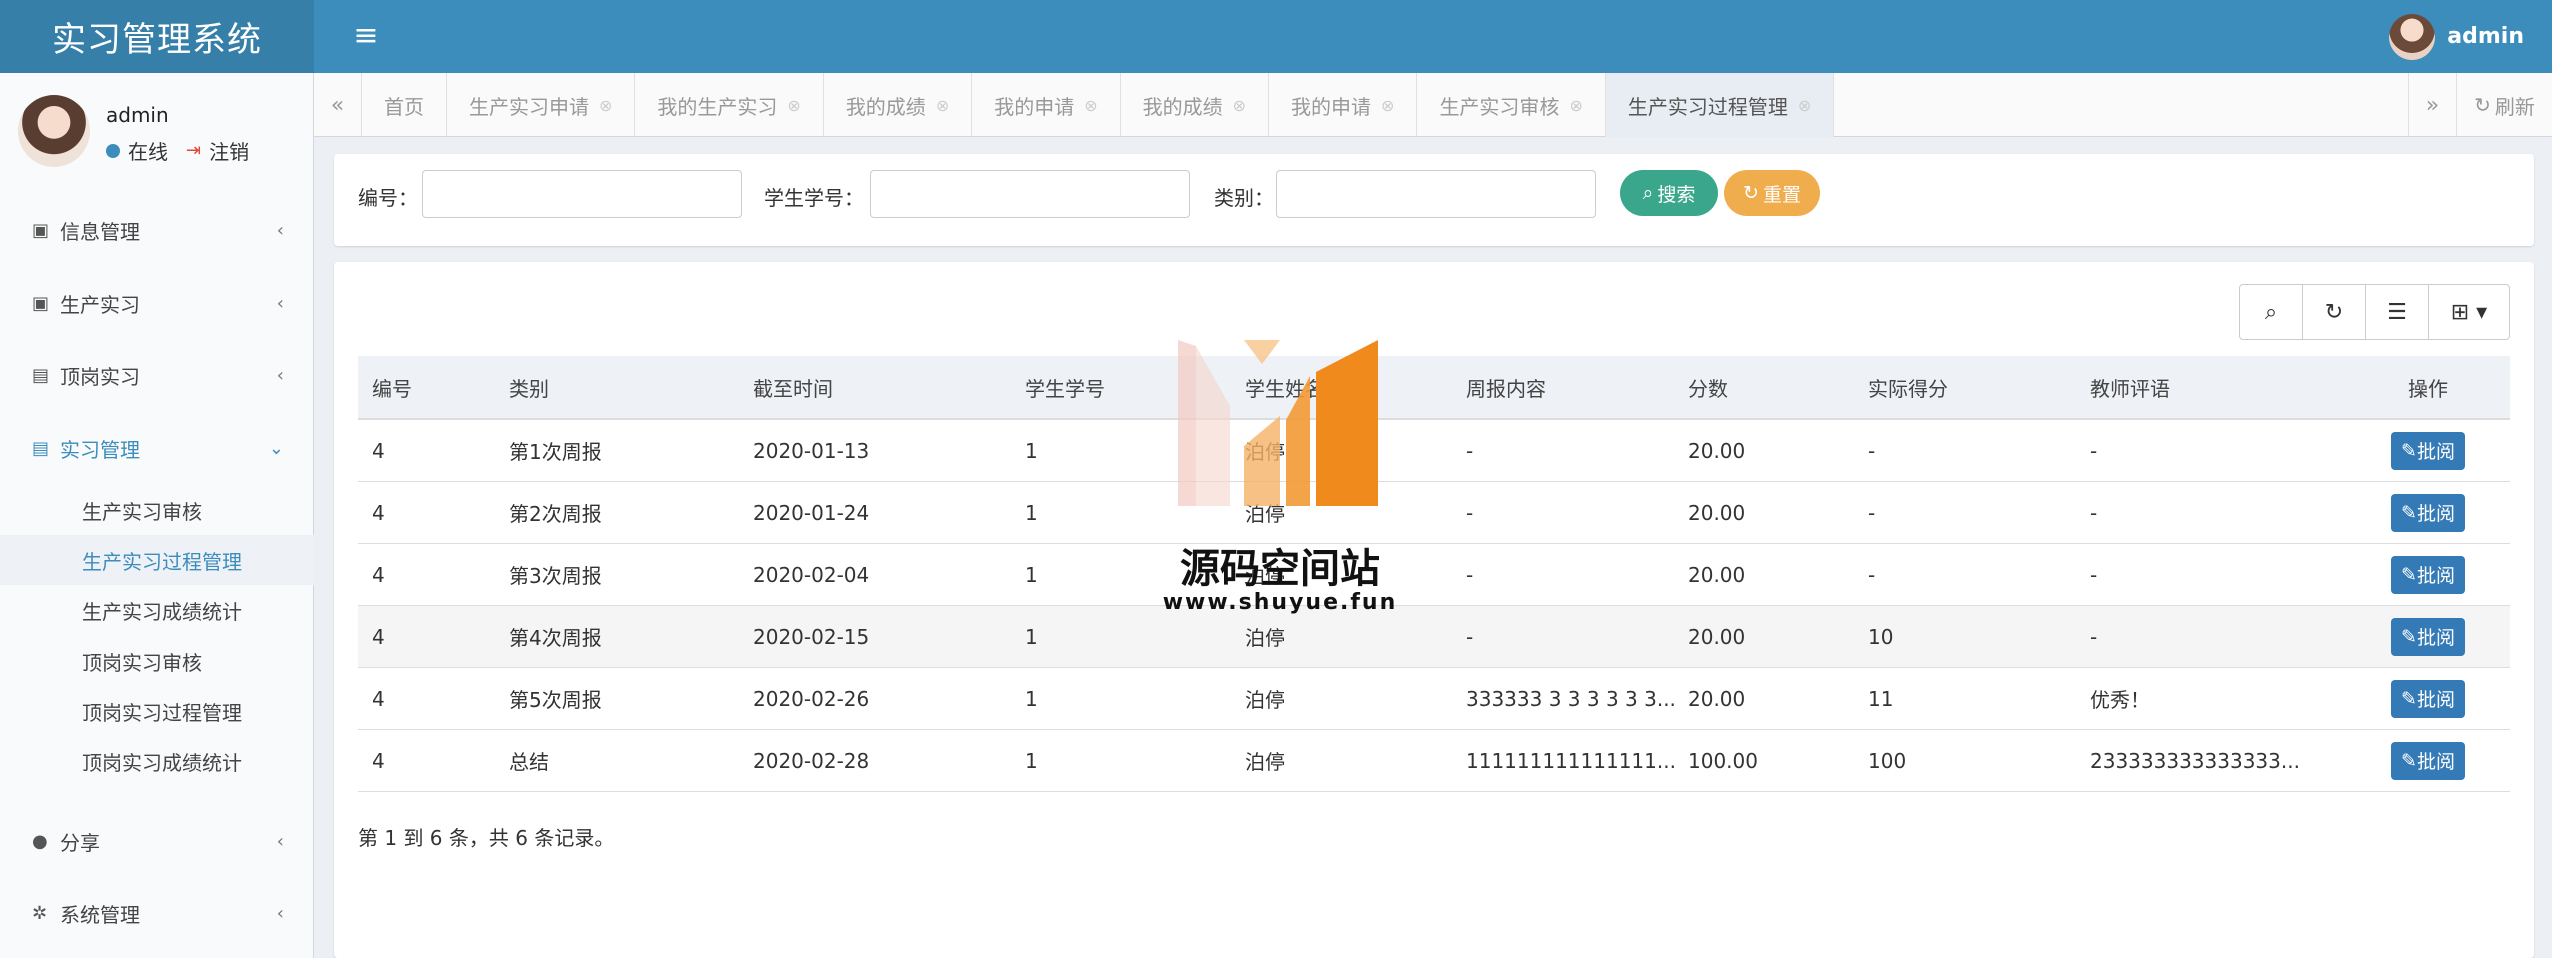  What do you see at coordinates (1182, 106) in the screenshot?
I see `tab-label: 我的成绩` at bounding box center [1182, 106].